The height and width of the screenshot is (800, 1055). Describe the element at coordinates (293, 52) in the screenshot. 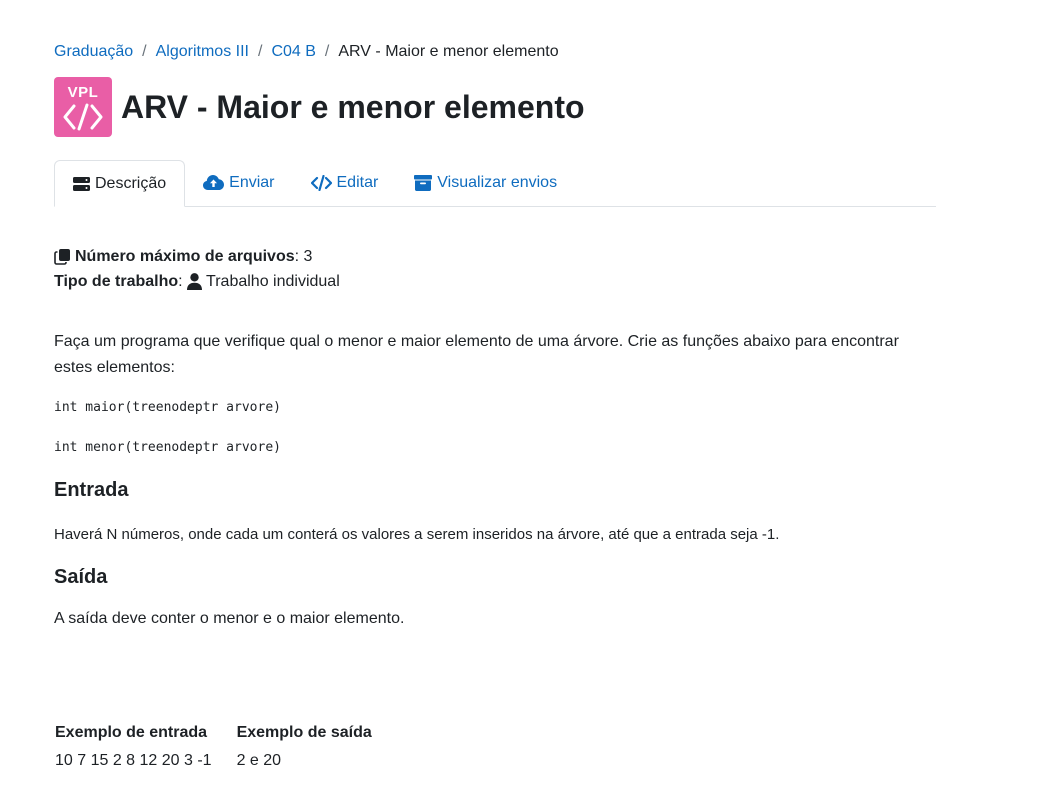

I see `breadcrumb-link-c04b: C04 B` at that location.